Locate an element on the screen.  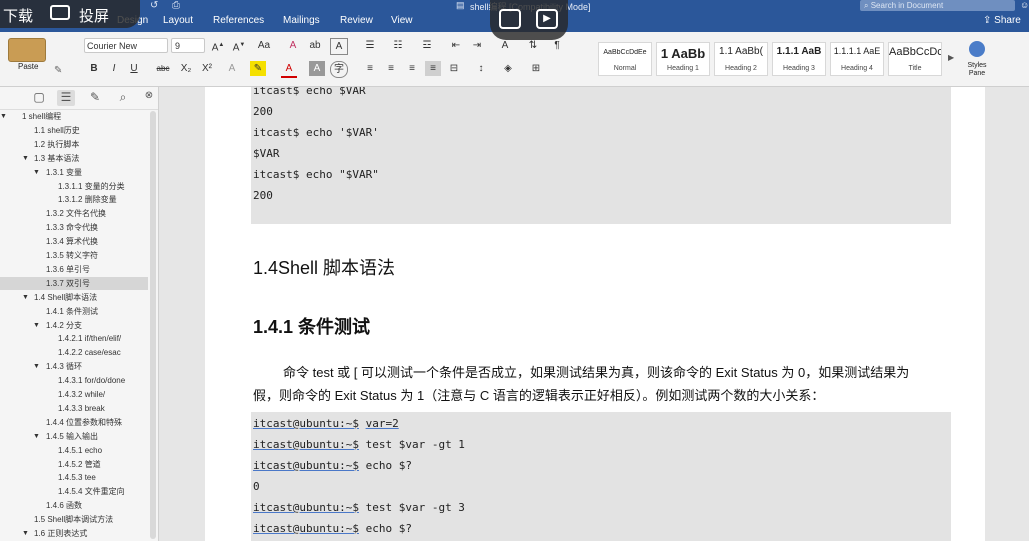
style-heading-2: 1.1 AaBb(Heading 2 is located at coordinates (741, 59).